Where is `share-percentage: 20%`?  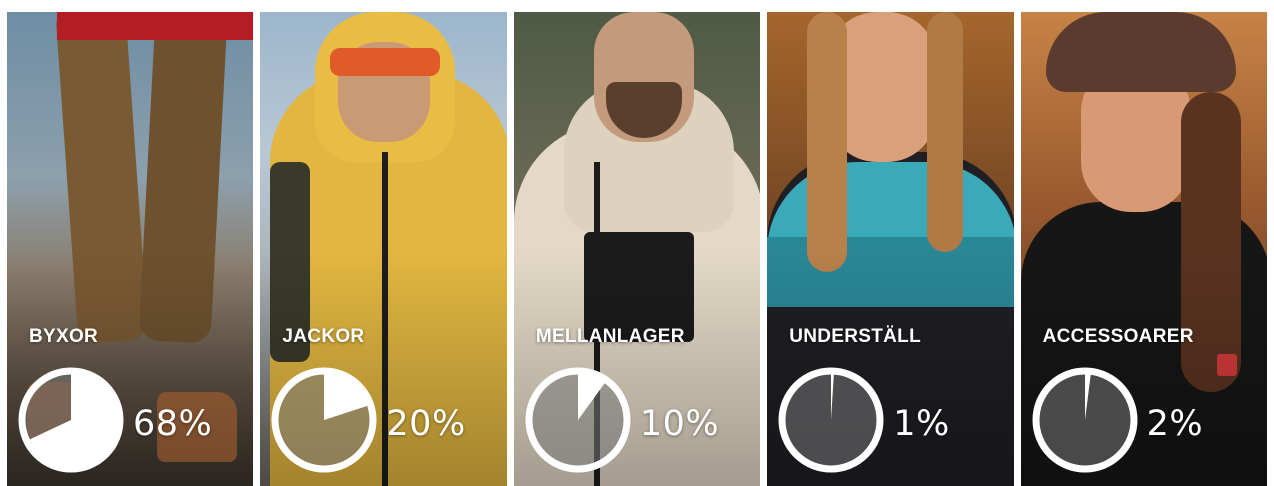
share-percentage: 20% is located at coordinates (426, 424).